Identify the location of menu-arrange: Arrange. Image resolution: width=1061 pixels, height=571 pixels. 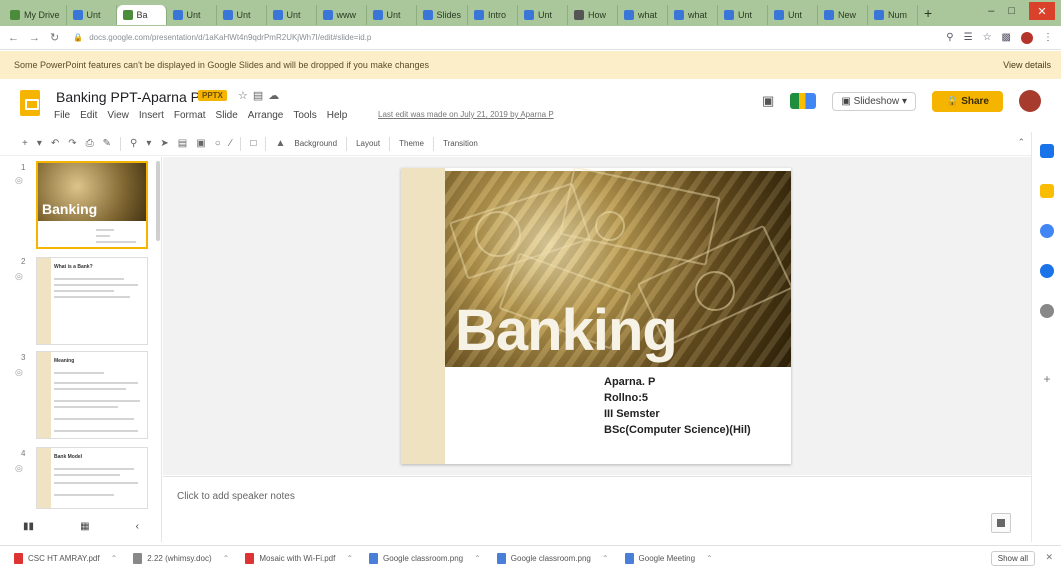
(266, 115).